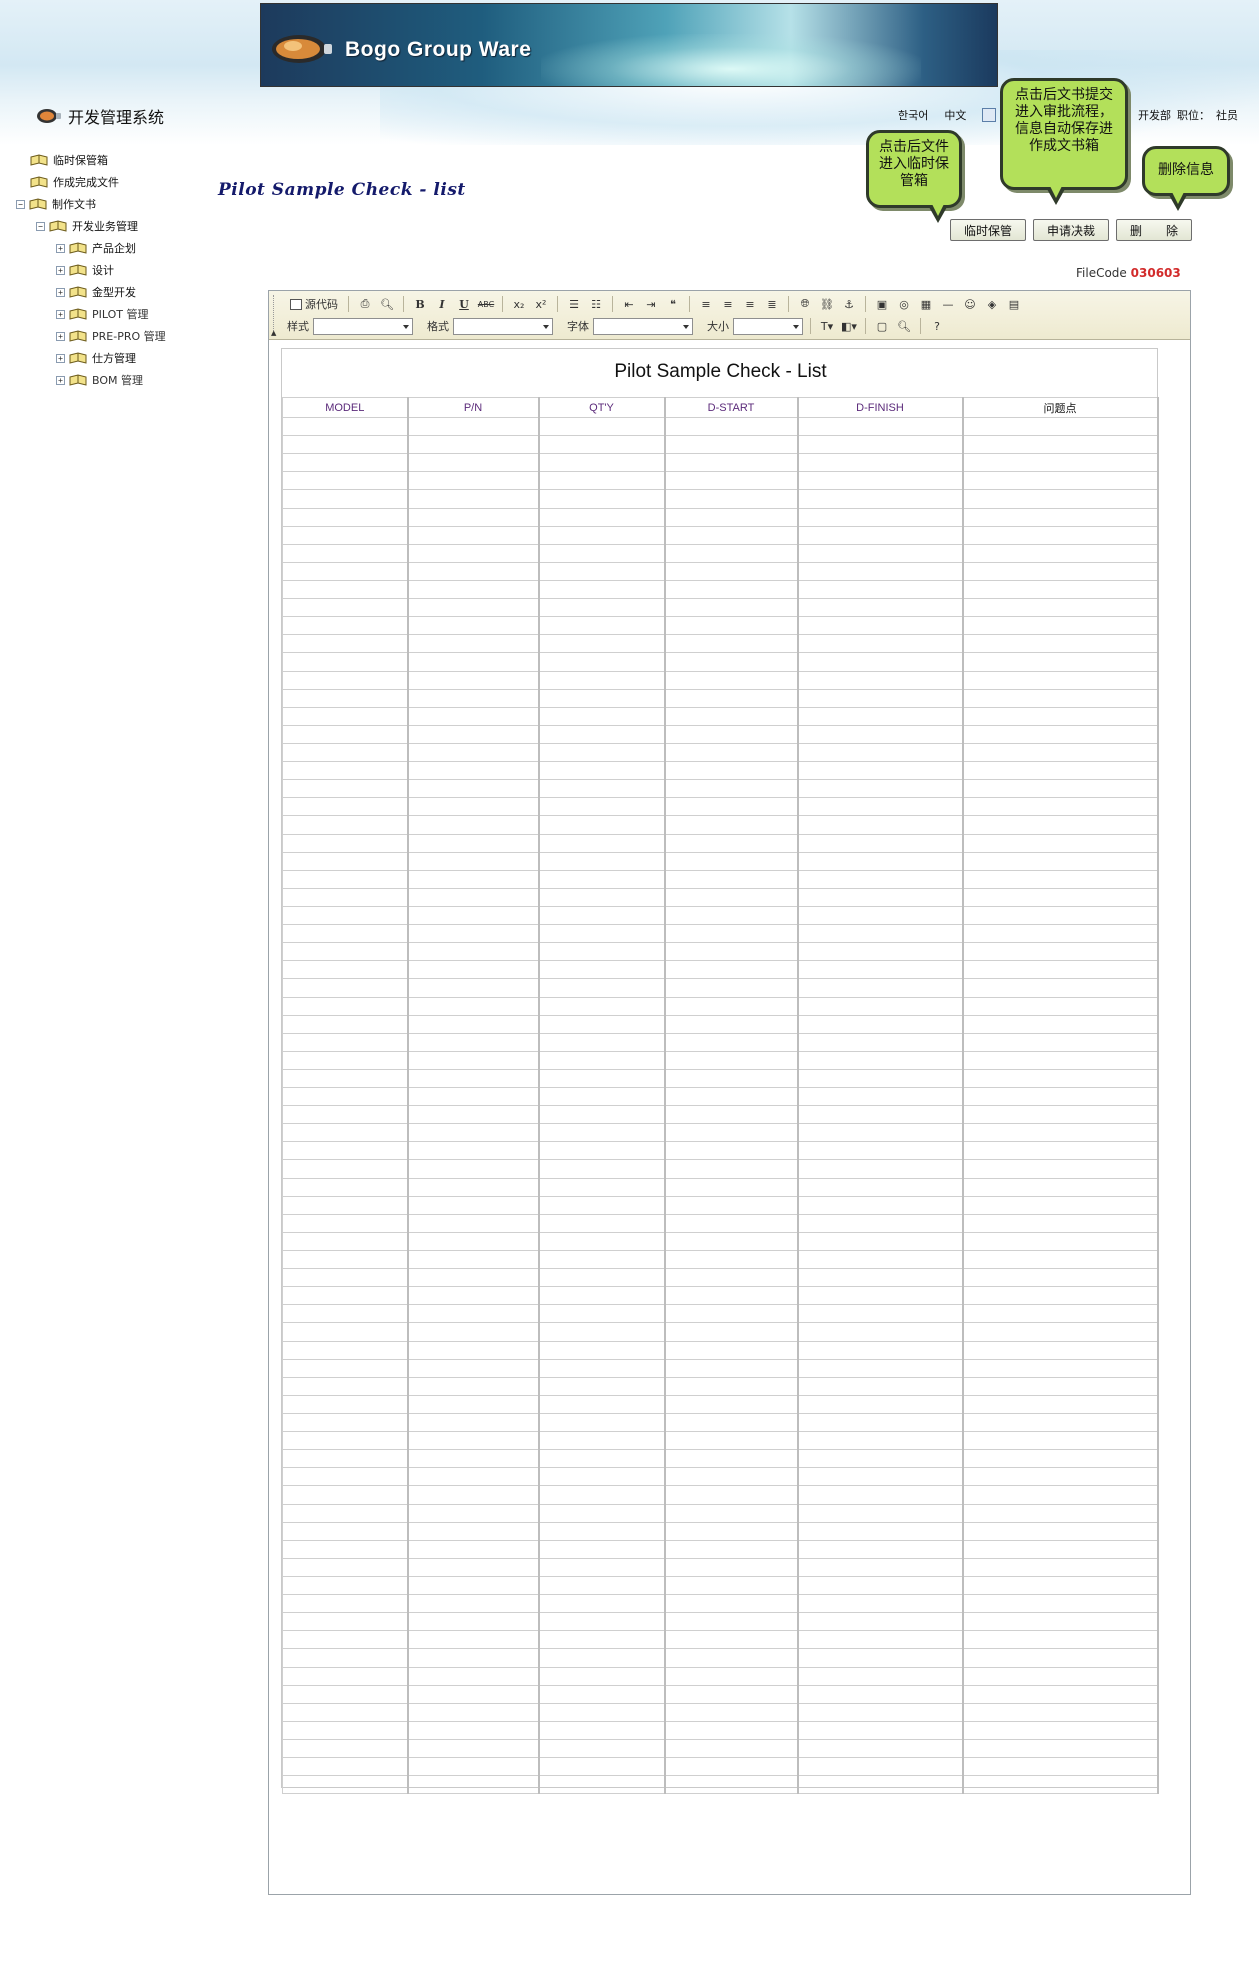 The width and height of the screenshot is (1259, 1965). What do you see at coordinates (1014, 304) in the screenshot?
I see `page-break-icon: ▤` at bounding box center [1014, 304].